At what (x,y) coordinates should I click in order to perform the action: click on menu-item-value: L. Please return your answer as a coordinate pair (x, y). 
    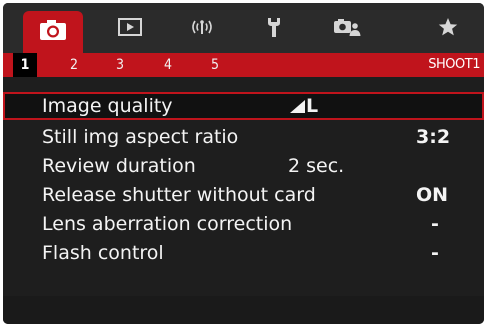
    Looking at the image, I should click on (304, 106).